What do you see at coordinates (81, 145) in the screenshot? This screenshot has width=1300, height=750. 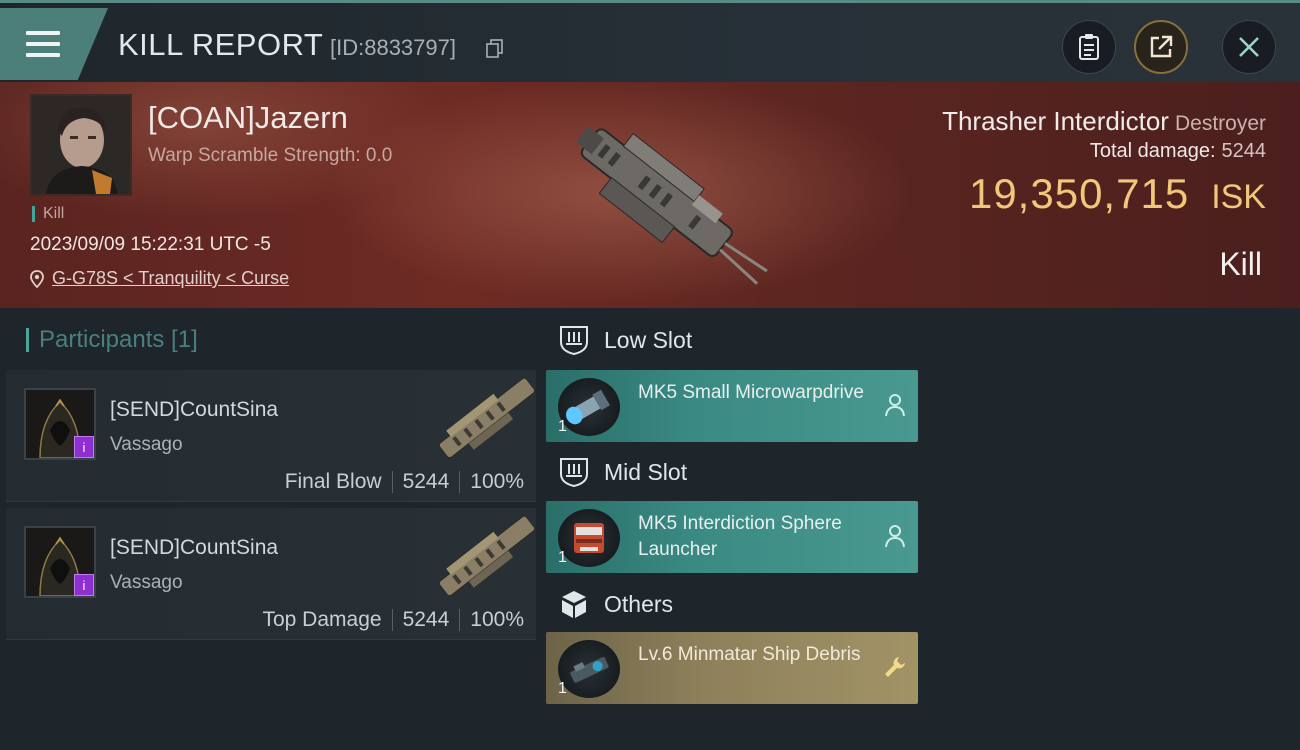 I see `victim-avatar` at bounding box center [81, 145].